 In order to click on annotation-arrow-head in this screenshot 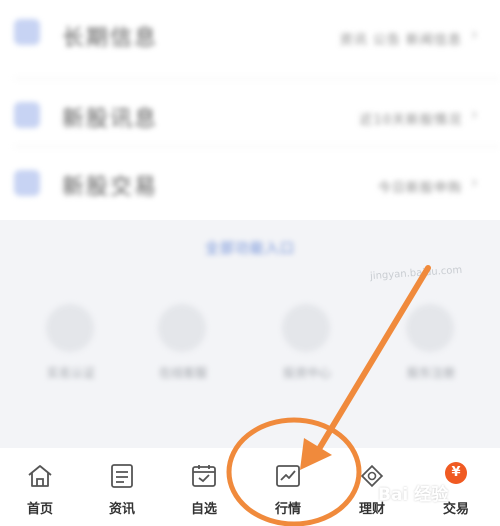, I will do `click(316, 454)`.